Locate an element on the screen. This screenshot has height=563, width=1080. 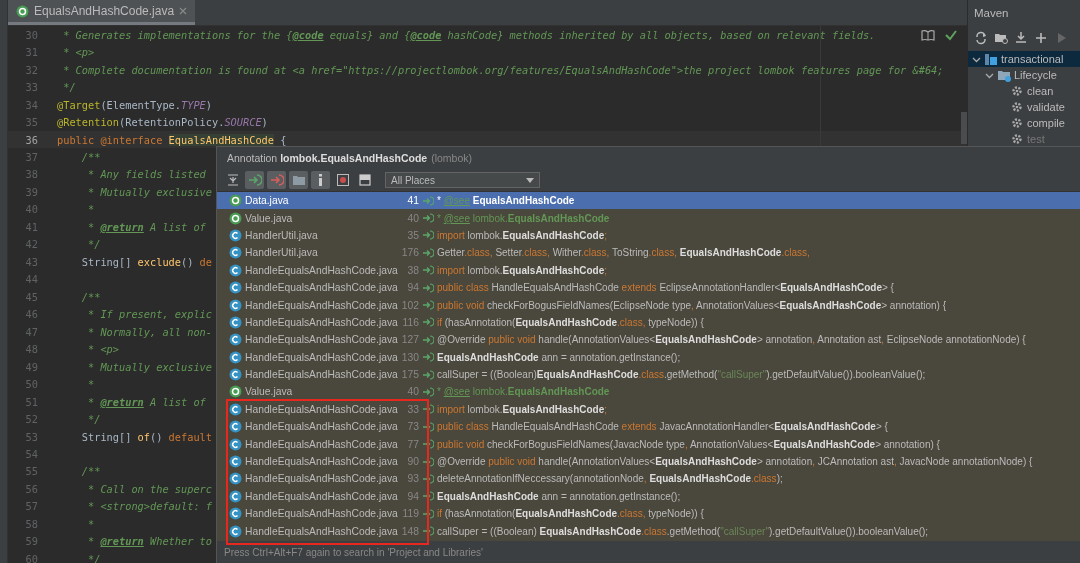
info-icon is located at coordinates (320, 180).